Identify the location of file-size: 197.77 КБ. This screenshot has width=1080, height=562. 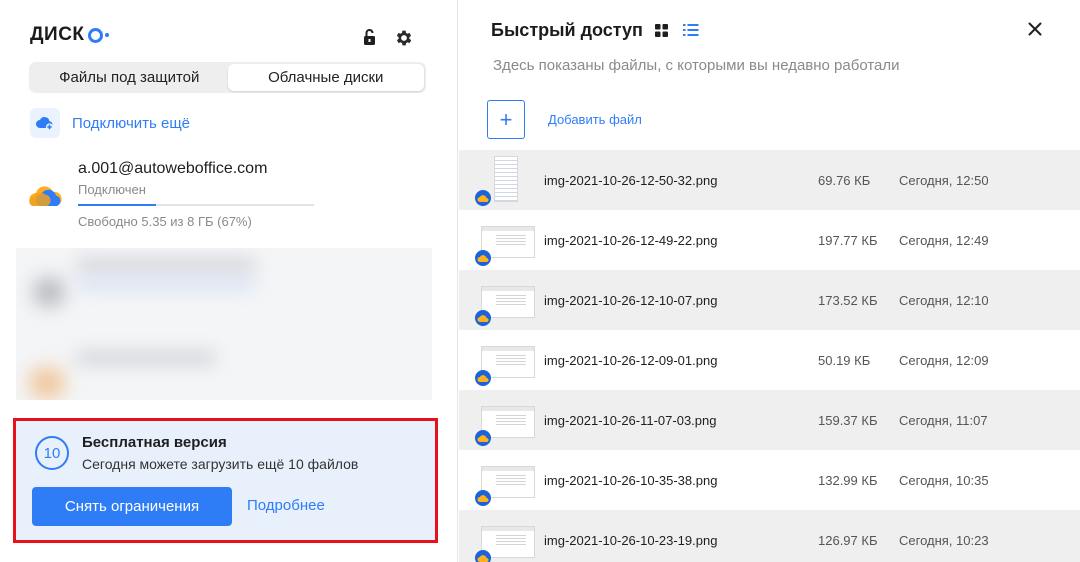
(848, 240).